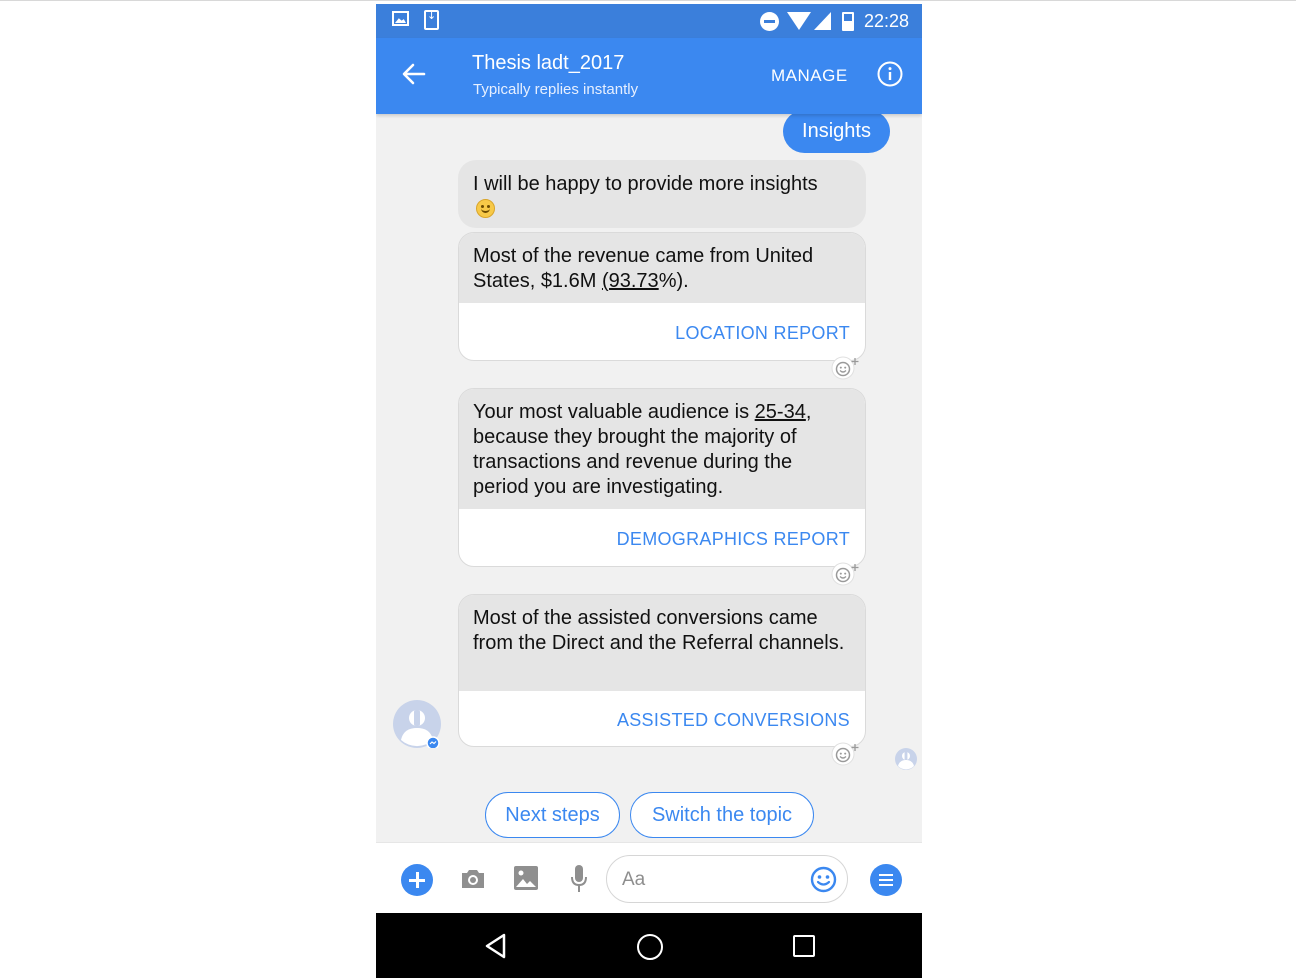 This screenshot has height=978, width=1296. I want to click on battery-icon, so click(848, 21).